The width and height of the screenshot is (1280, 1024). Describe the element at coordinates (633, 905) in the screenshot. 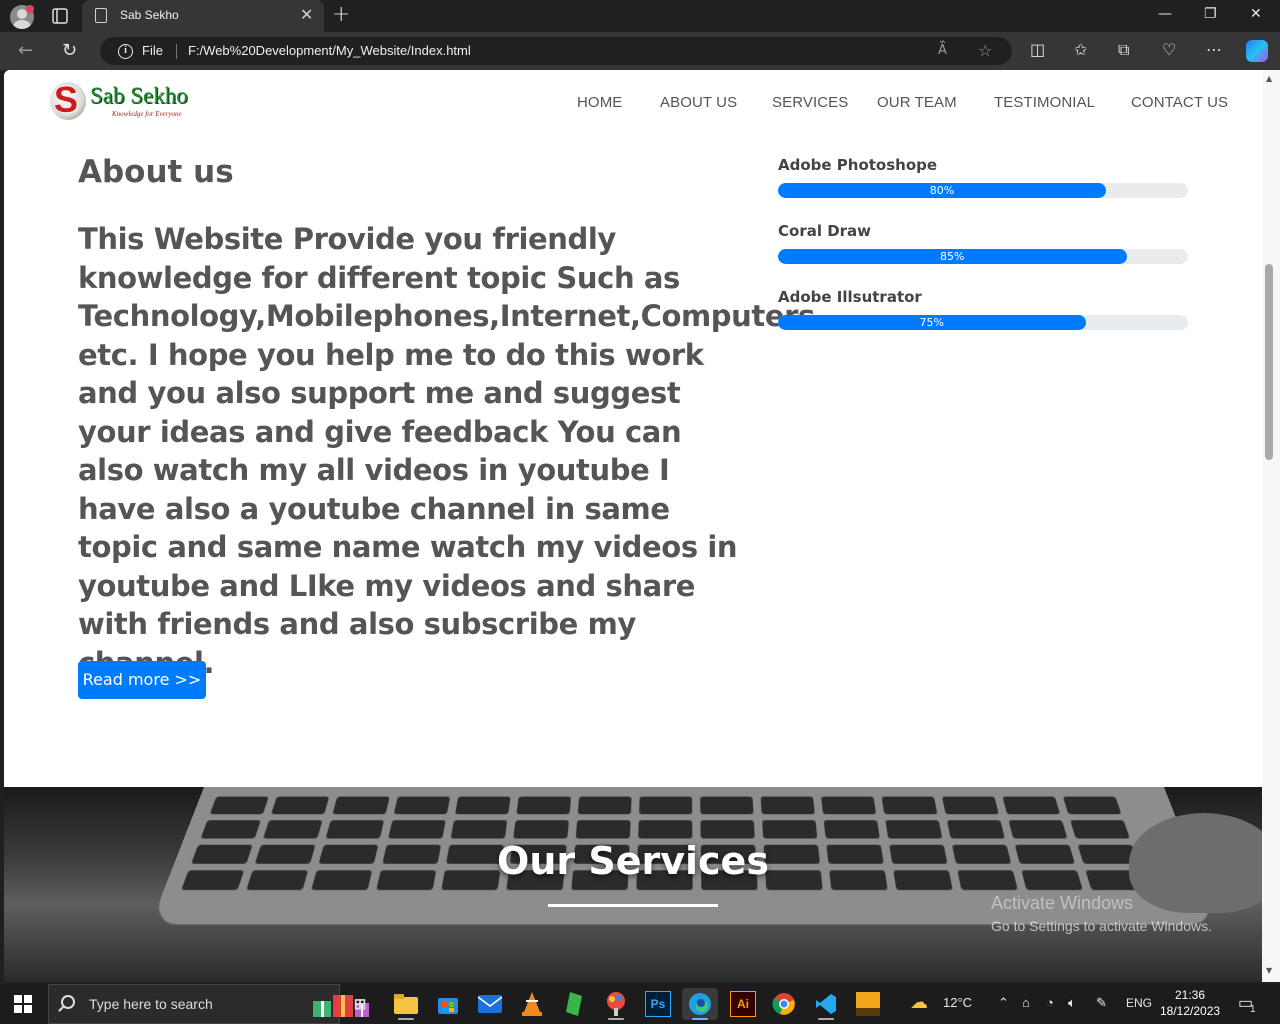

I see `services-heading-underline` at that location.